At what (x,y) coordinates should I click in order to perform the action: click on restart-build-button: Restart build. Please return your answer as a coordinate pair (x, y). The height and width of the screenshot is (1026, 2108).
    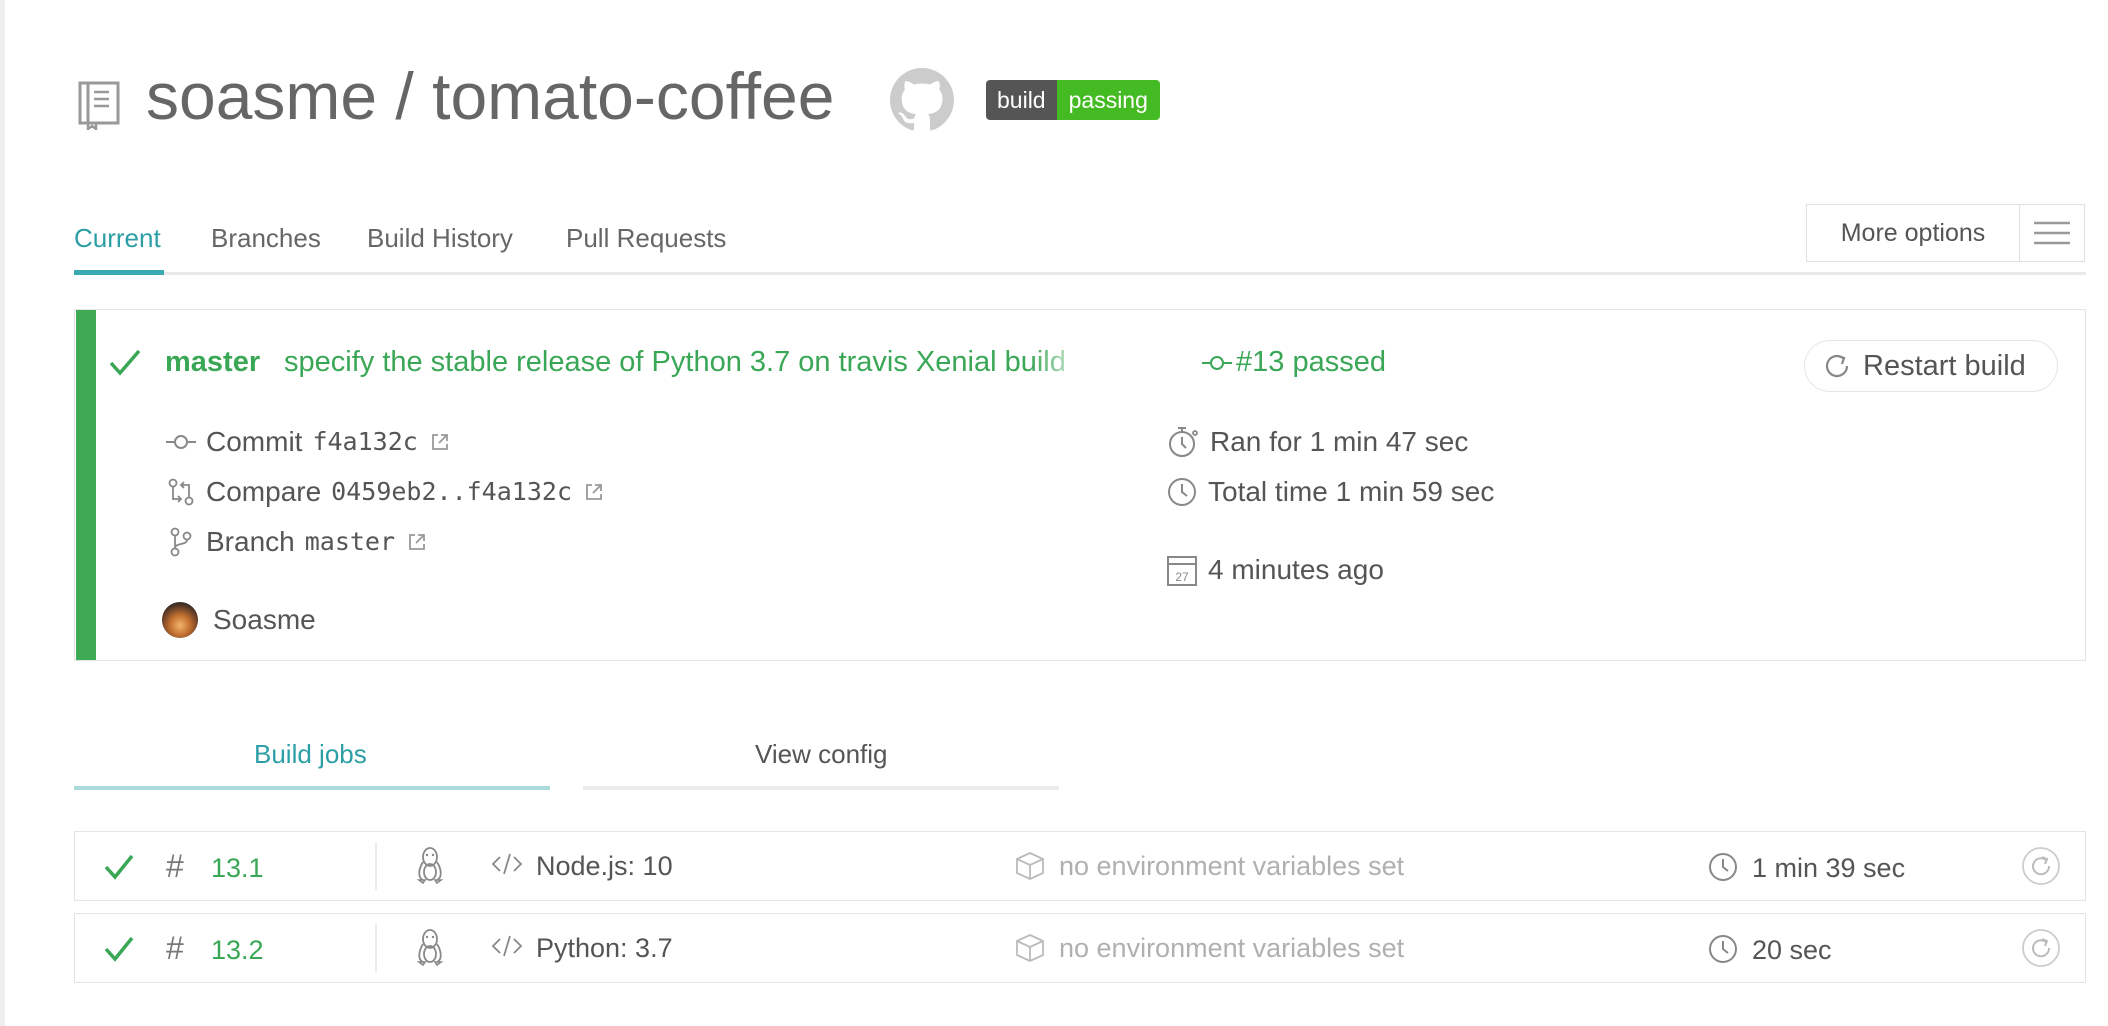
    Looking at the image, I should click on (1931, 366).